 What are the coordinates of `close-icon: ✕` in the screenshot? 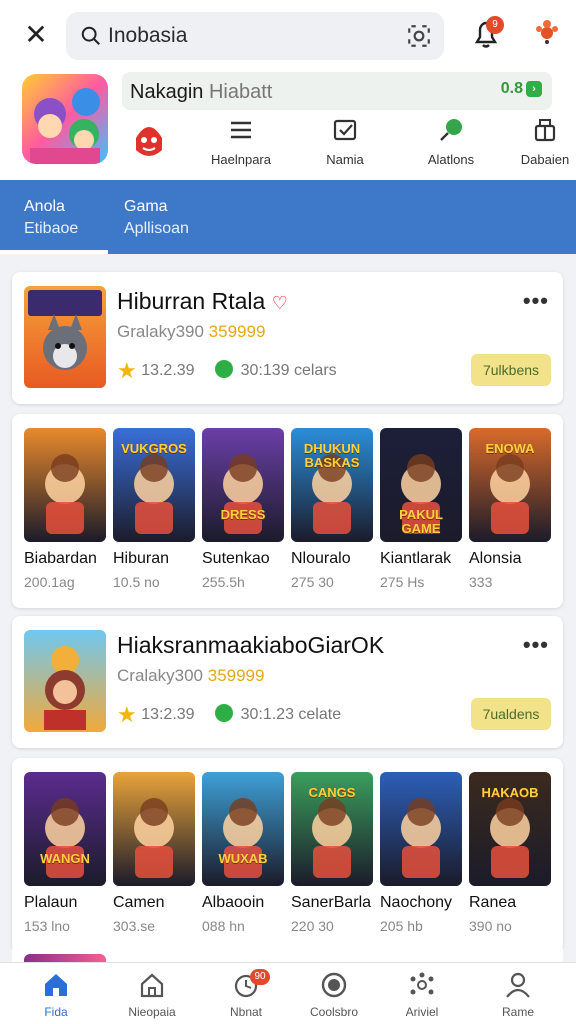 It's located at (36, 35).